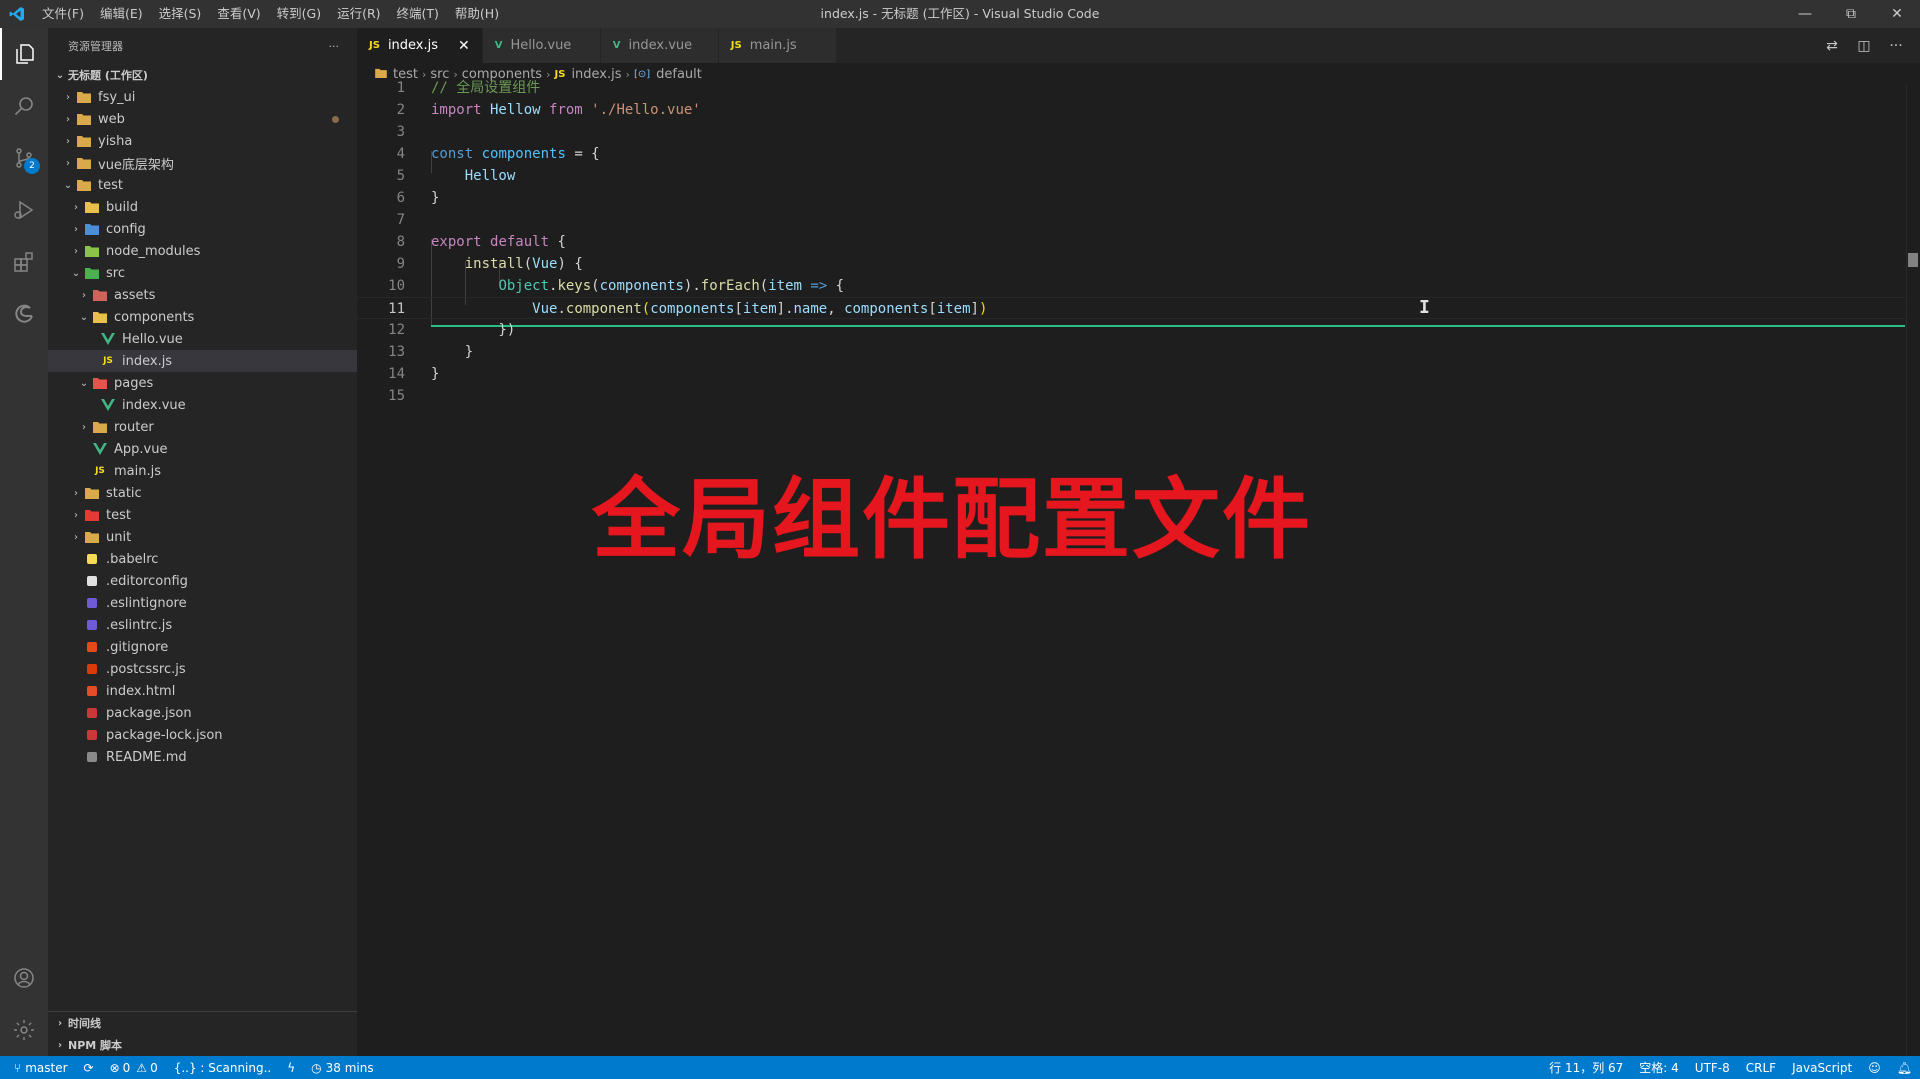 The image size is (1920, 1079). Describe the element at coordinates (202, 1045) in the screenshot. I see `npm-scripts-section: › NPM 脚本` at that location.